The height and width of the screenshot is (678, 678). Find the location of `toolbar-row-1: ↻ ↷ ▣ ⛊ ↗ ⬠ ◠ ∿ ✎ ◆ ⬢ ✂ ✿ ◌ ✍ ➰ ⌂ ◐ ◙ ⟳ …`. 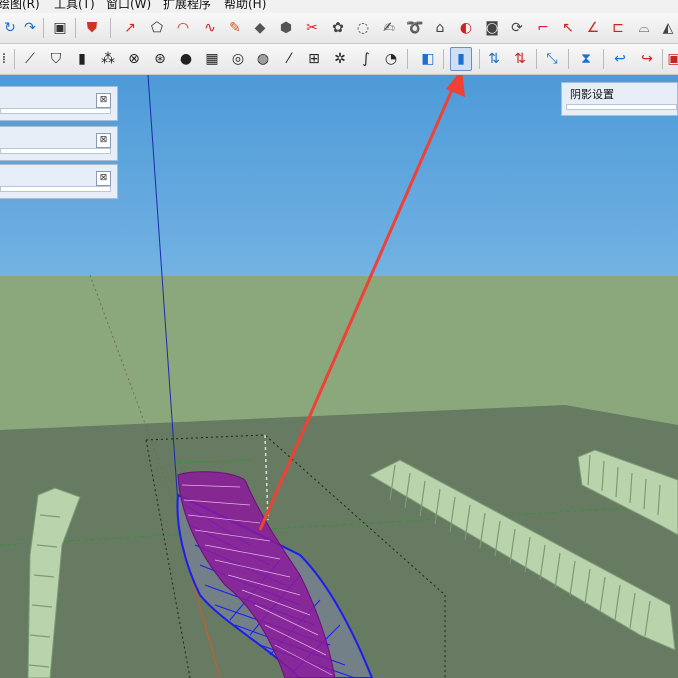

toolbar-row-1: ↻ ↷ ▣ ⛊ ↗ ⬠ ◠ ∿ ✎ ◆ ⬢ ✂ ✿ ◌ ✍ ➰ ⌂ ◐ ◙ ⟳ … is located at coordinates (339, 28).